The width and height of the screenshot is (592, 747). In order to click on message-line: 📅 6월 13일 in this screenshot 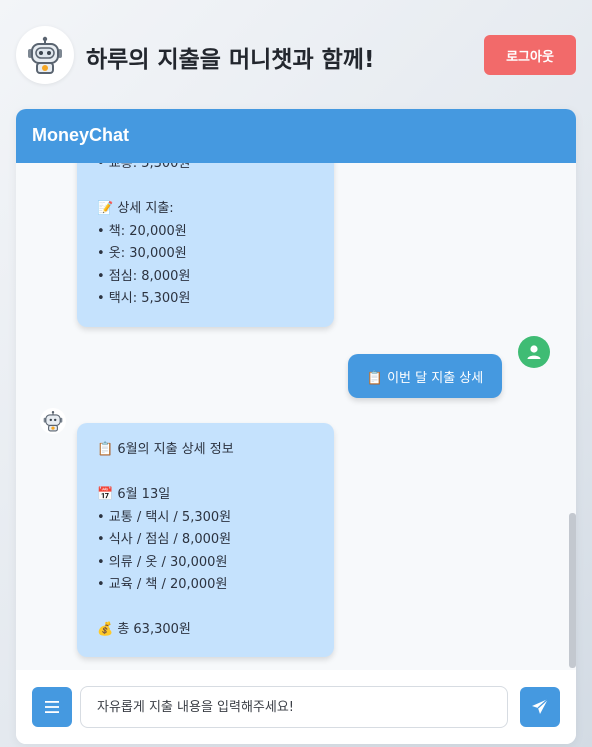, I will do `click(134, 494)`.